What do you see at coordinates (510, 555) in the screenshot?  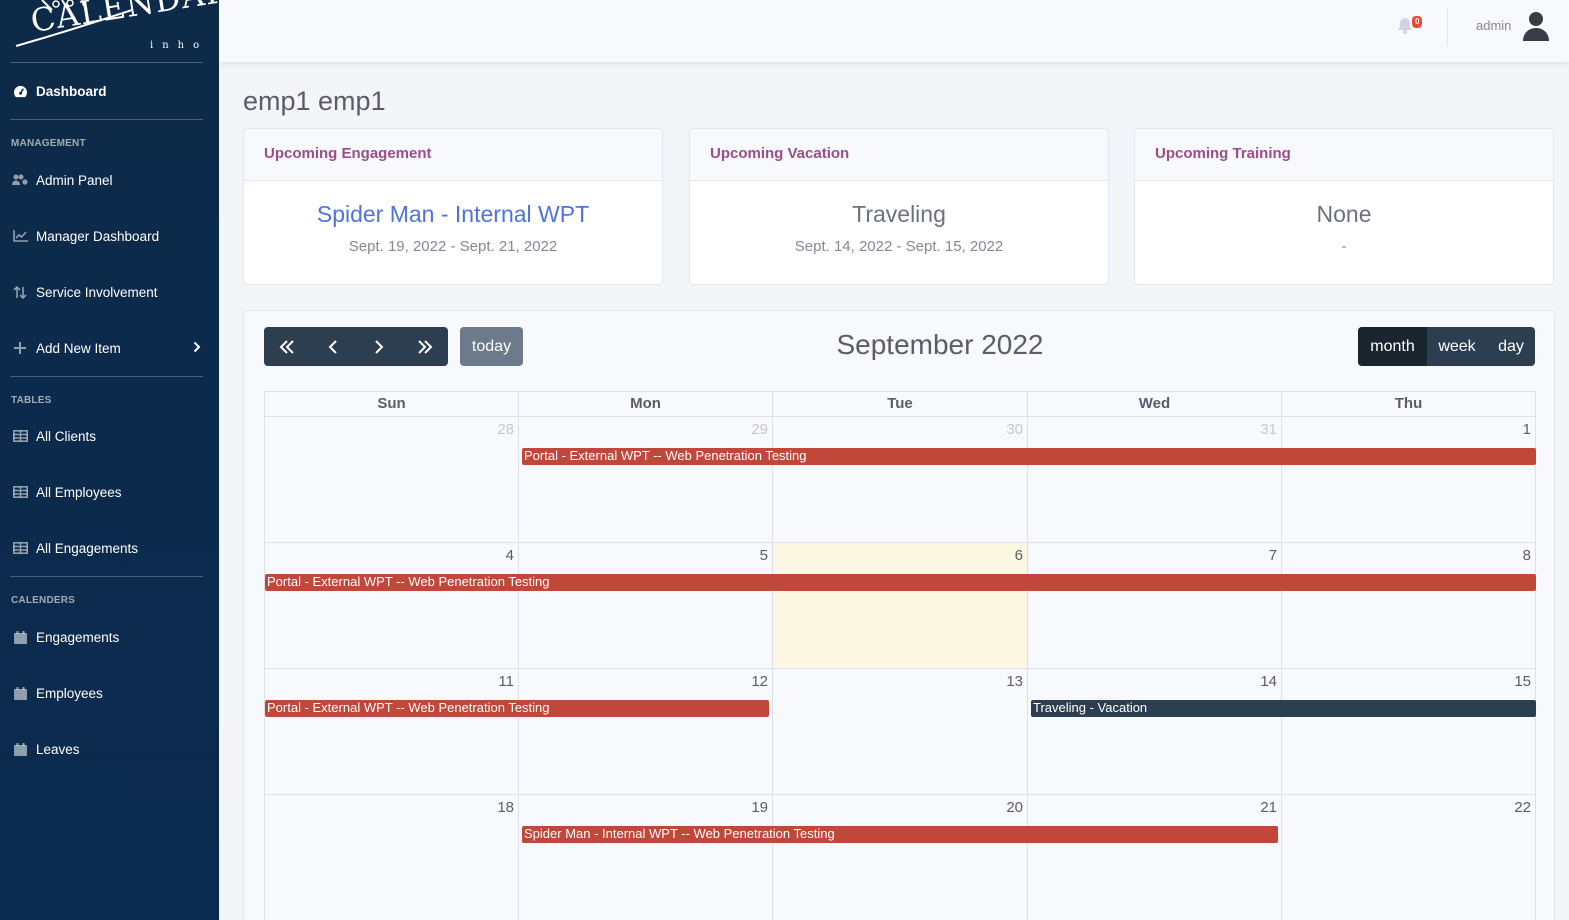 I see `day-number: 4` at bounding box center [510, 555].